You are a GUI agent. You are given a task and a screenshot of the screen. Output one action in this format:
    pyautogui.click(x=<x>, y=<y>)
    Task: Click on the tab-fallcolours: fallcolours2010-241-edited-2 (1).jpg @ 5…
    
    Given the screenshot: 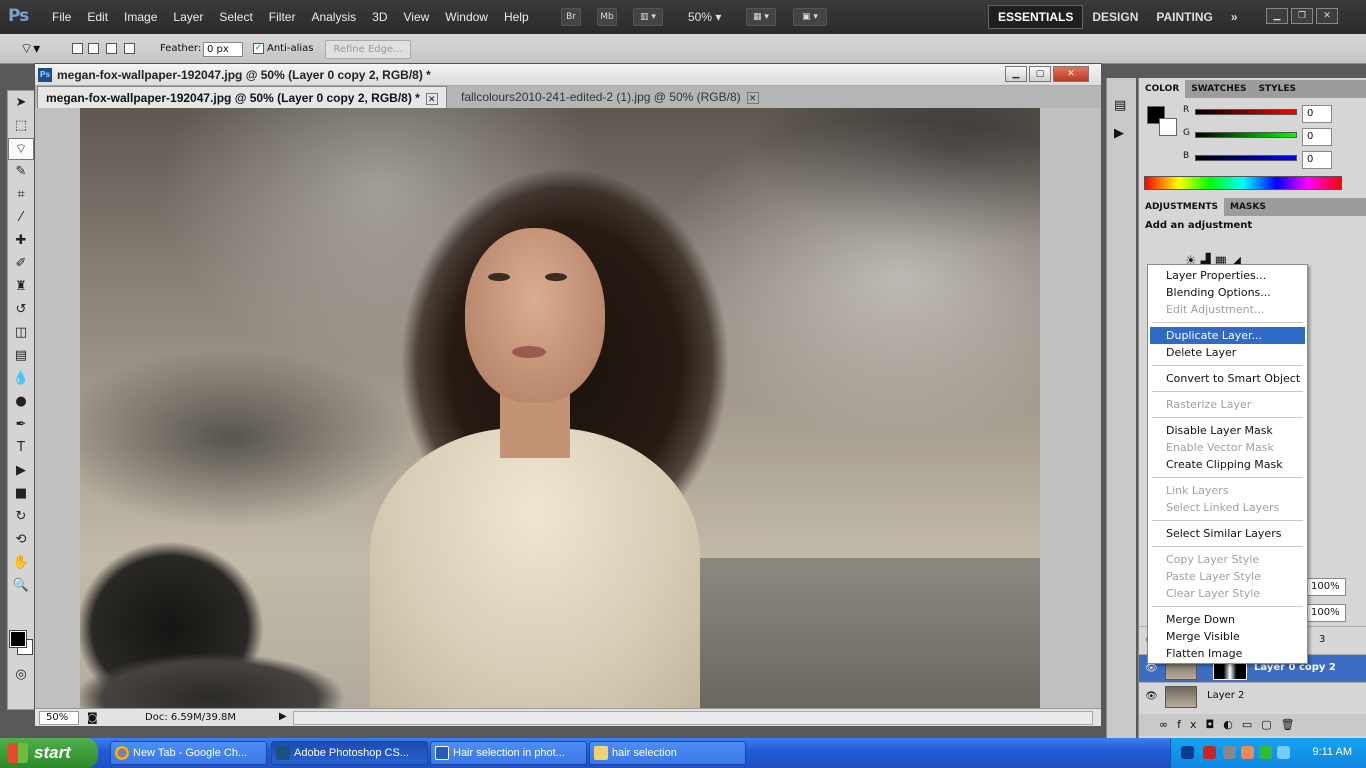 What is the action you would take?
    pyautogui.click(x=610, y=97)
    